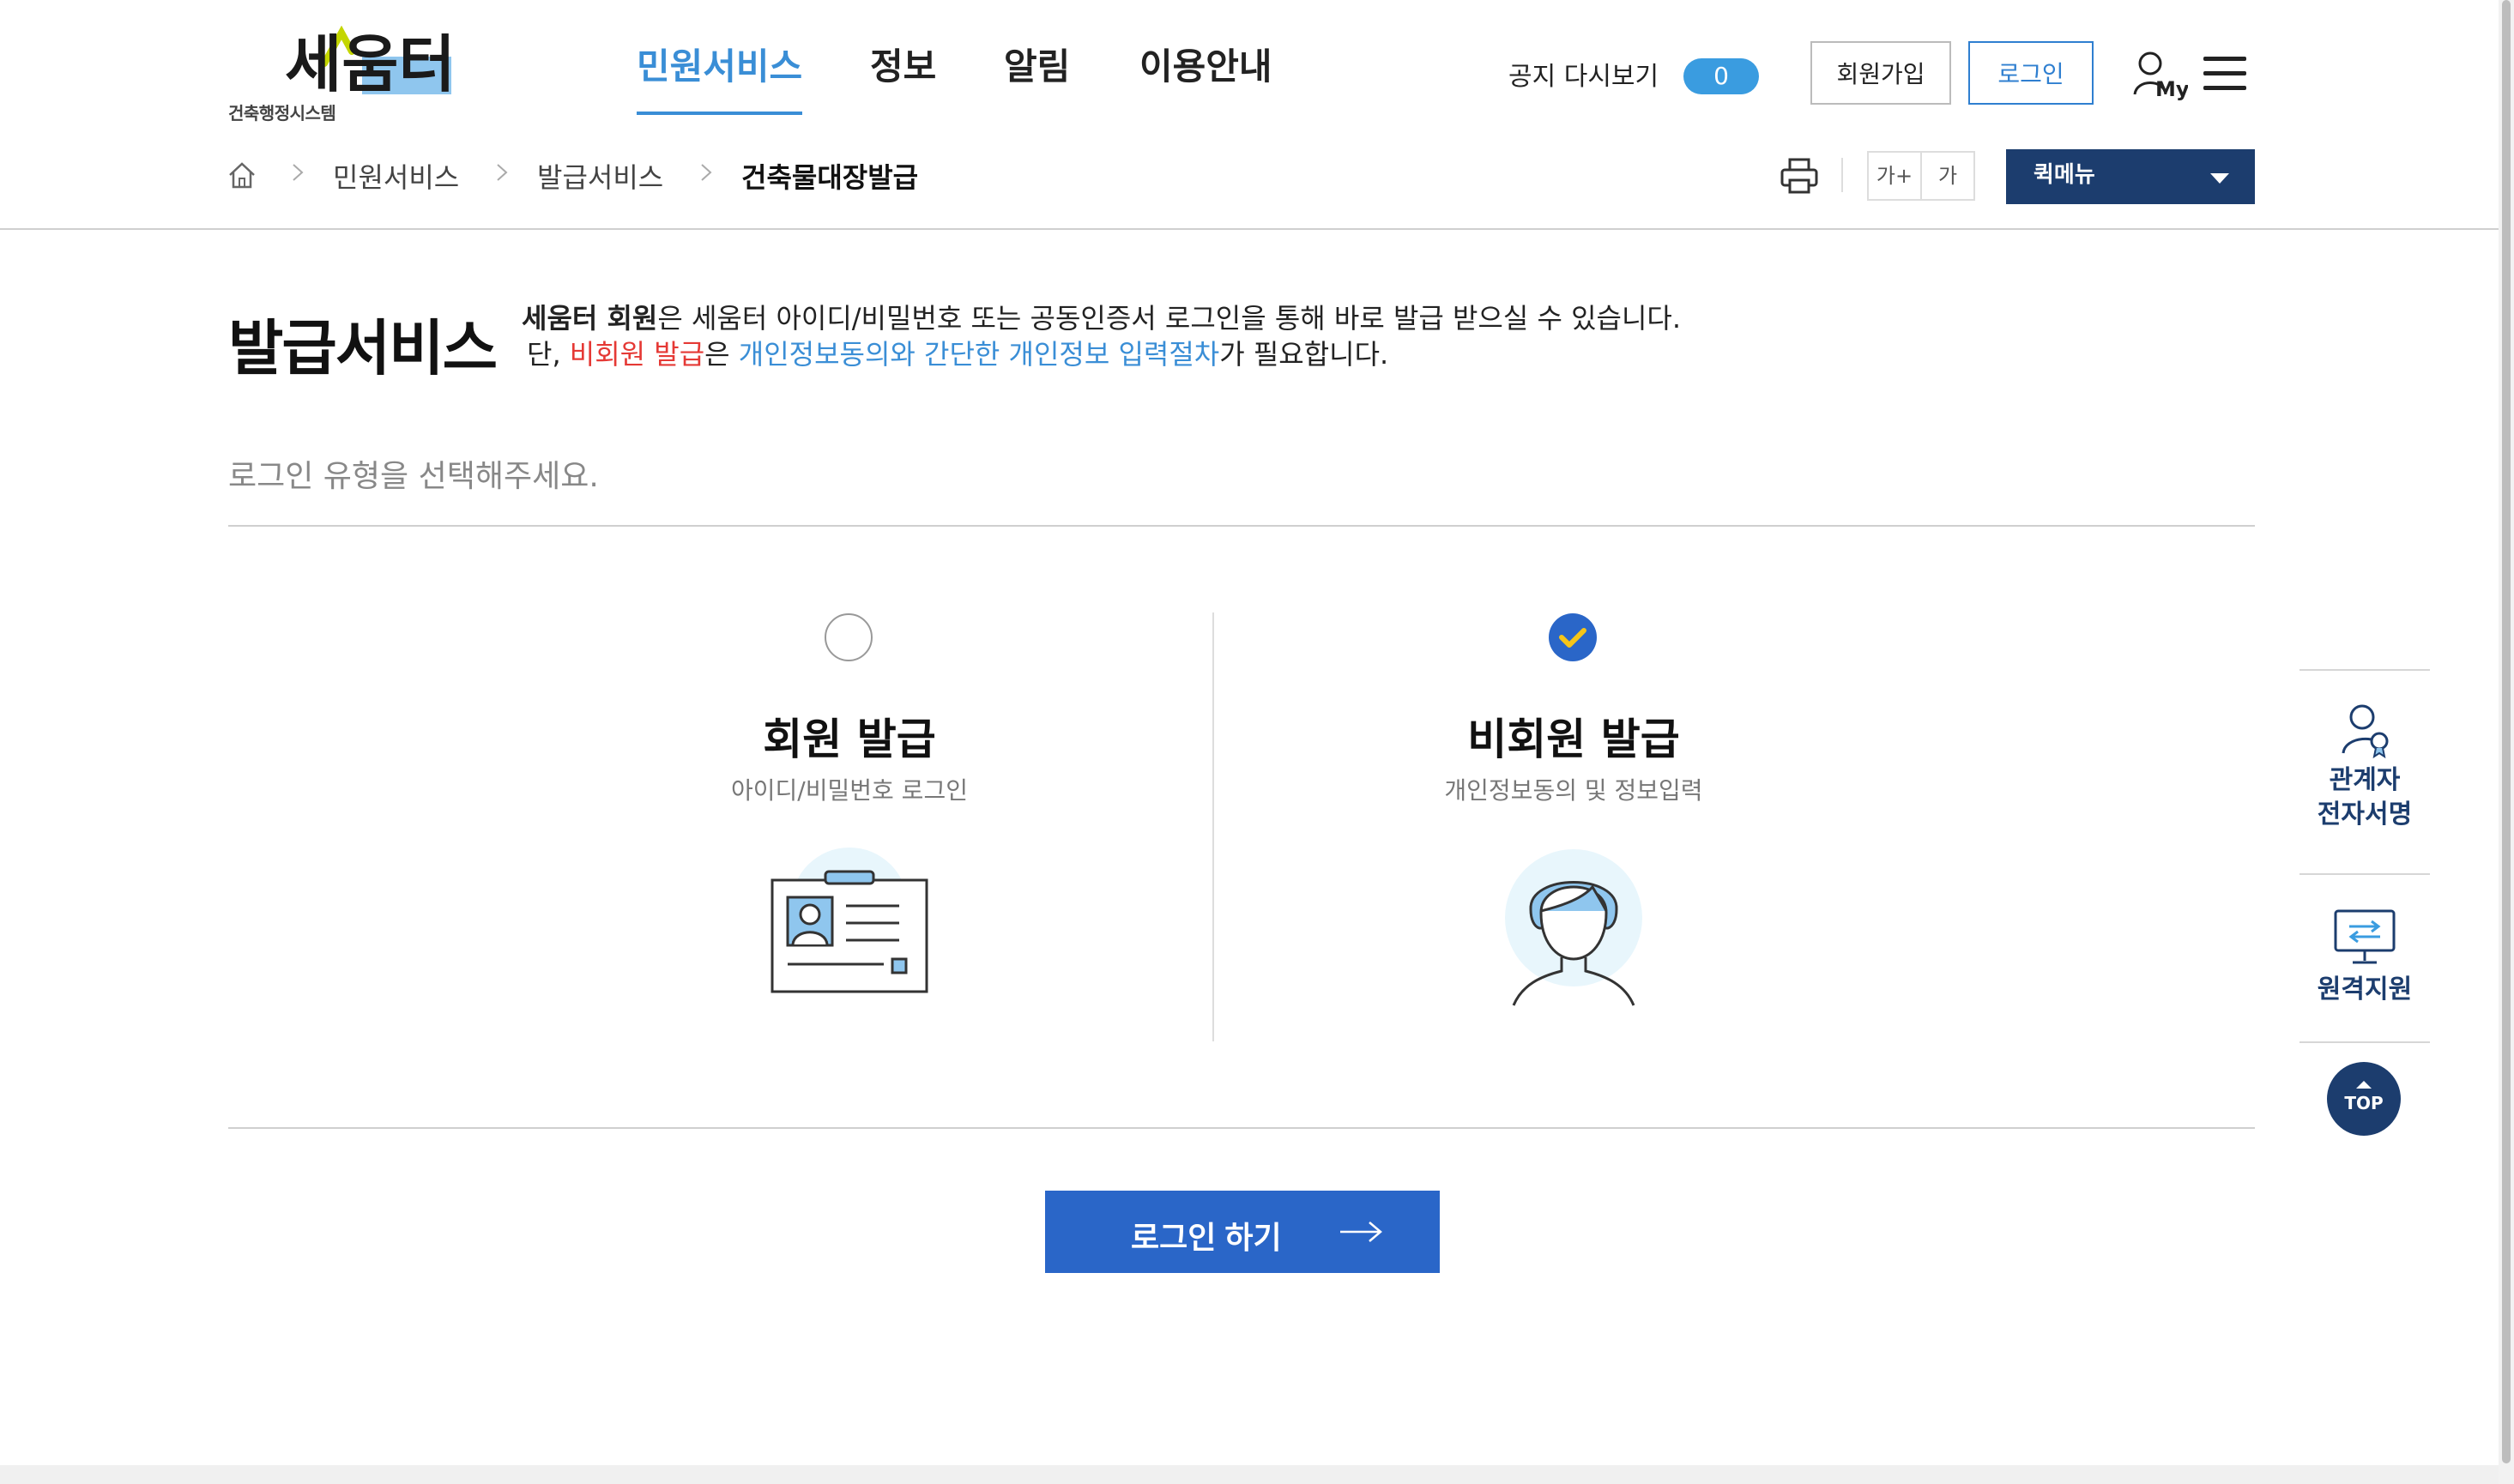  I want to click on stakeholder-esign-link: 관계자 전자서명, so click(2365, 766).